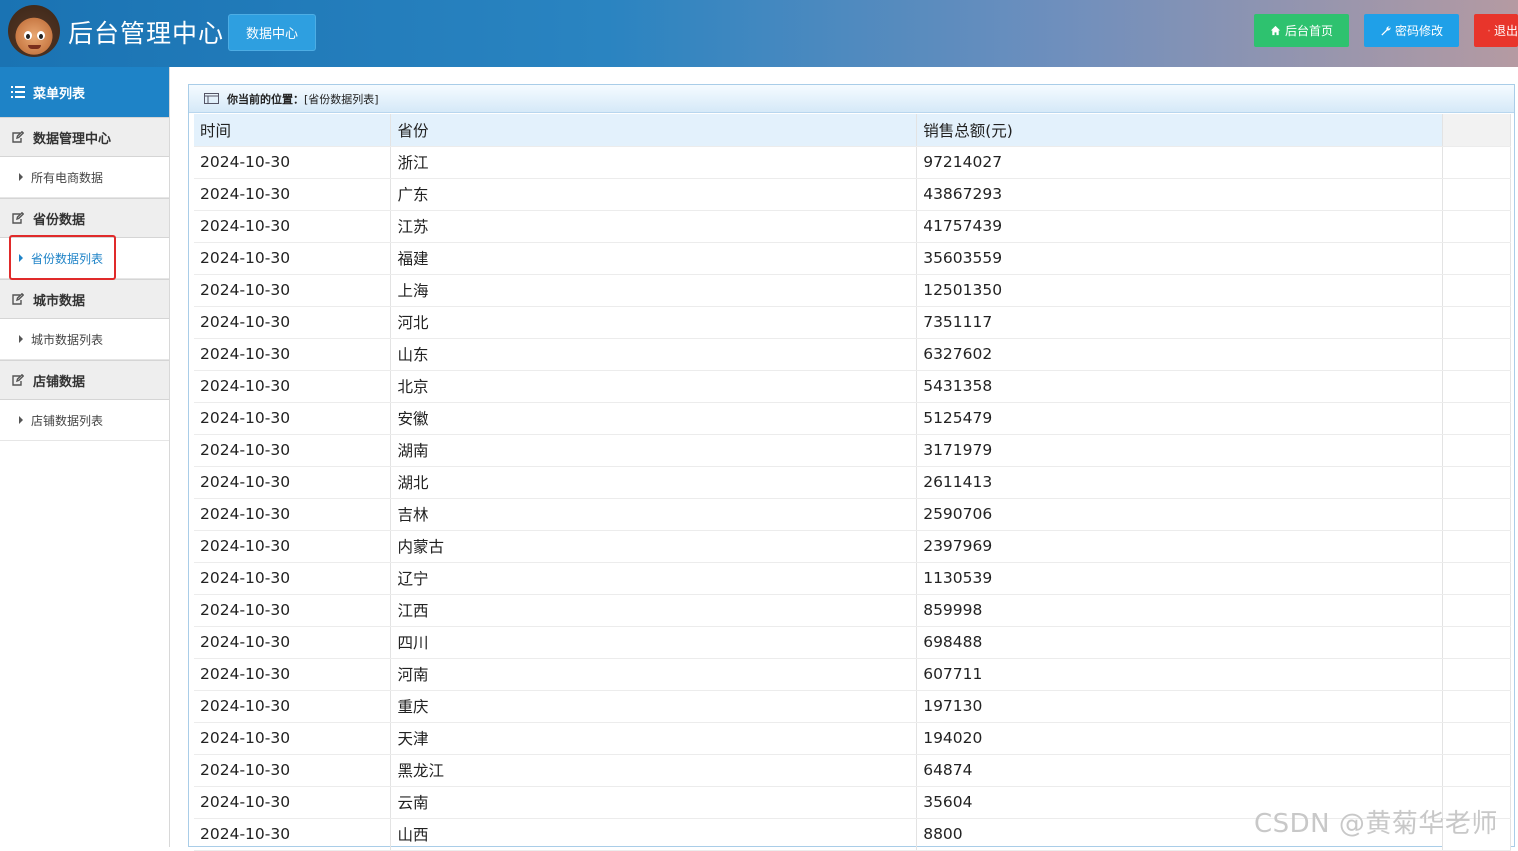 The width and height of the screenshot is (1518, 851). I want to click on cell-sales: 1130539, so click(1179, 578).